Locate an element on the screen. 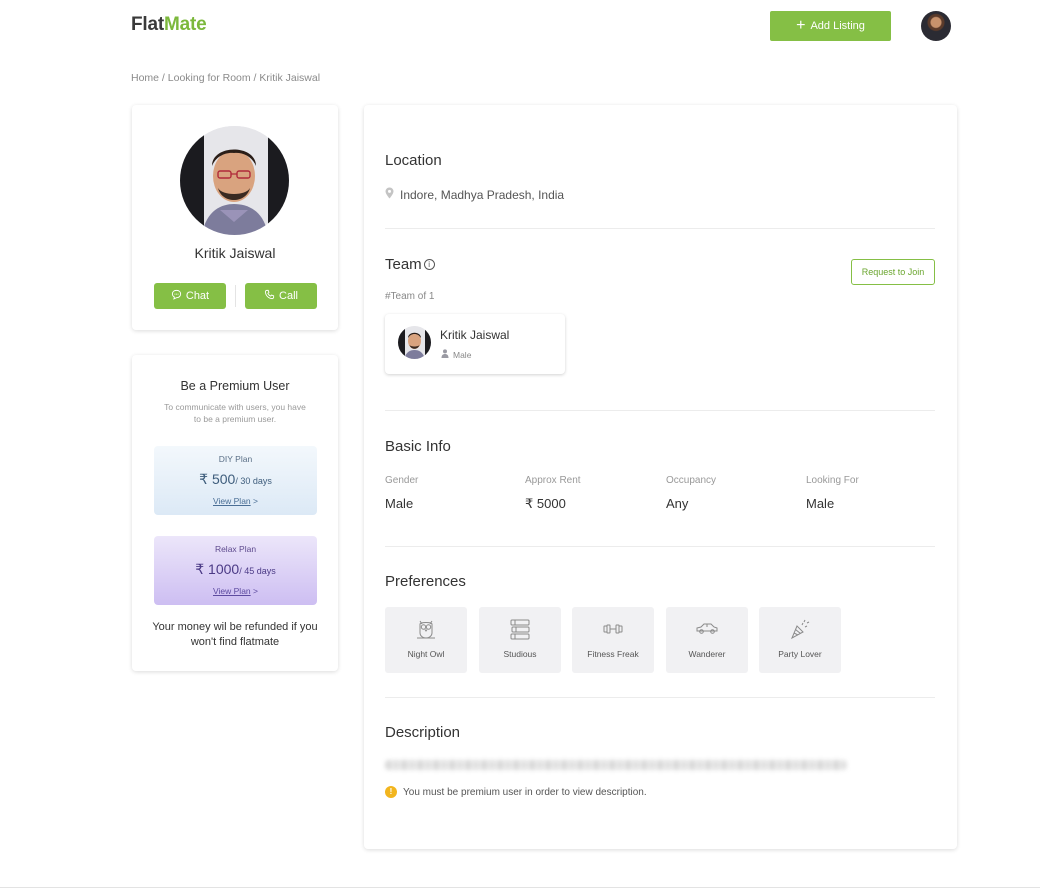 The height and width of the screenshot is (892, 1040). profile-card: Kritik Jaiswal Chat Call is located at coordinates (235, 217).